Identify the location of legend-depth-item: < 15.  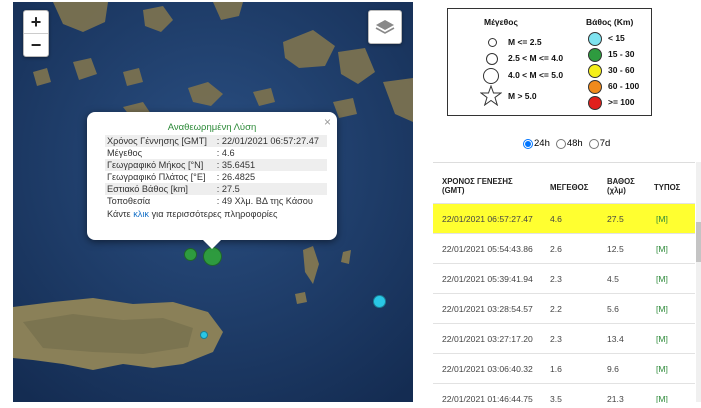
(616, 38).